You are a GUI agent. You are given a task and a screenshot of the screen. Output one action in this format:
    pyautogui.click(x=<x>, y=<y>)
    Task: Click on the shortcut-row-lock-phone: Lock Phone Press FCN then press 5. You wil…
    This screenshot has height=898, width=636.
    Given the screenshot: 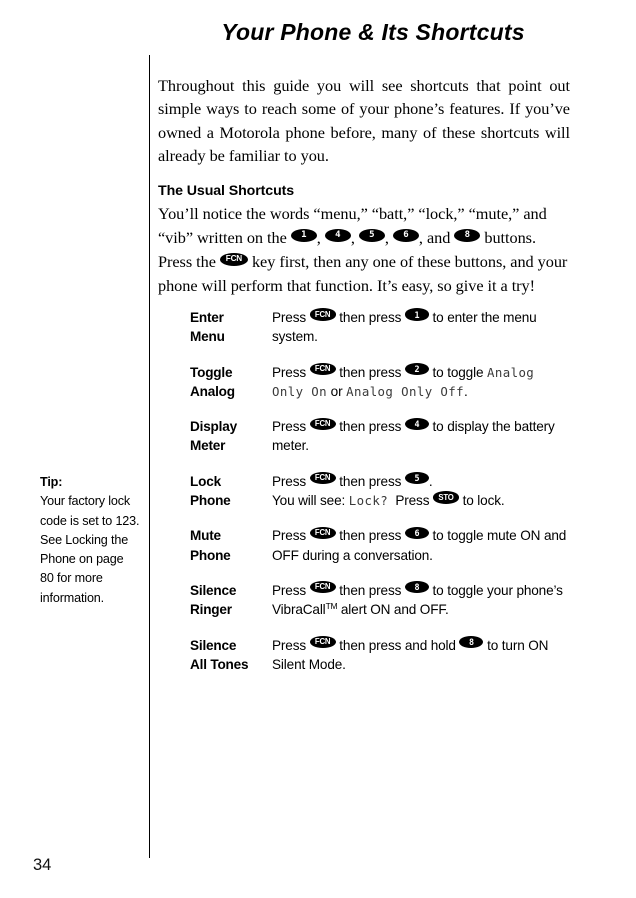 What is the action you would take?
    pyautogui.click(x=380, y=491)
    